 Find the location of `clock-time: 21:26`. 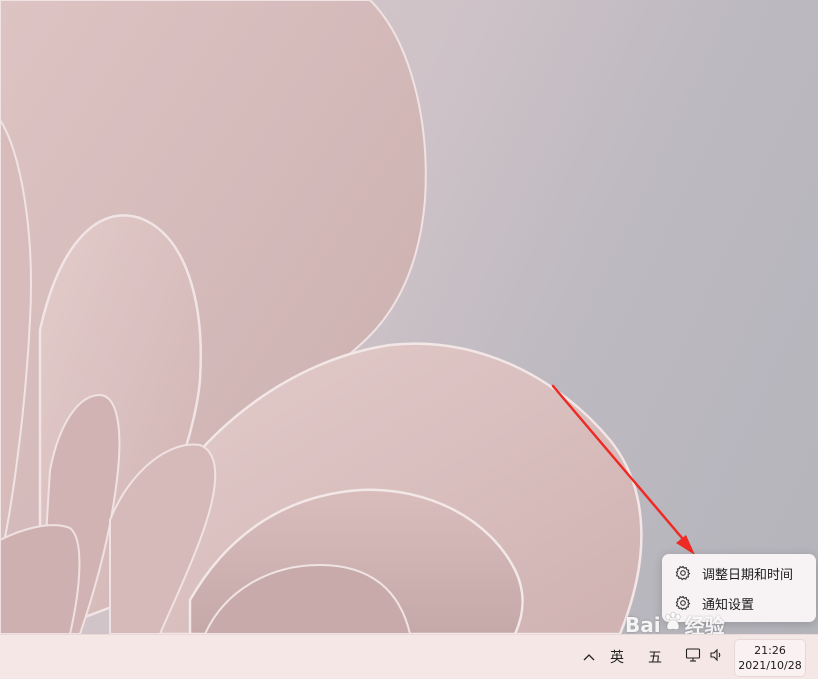

clock-time: 21:26 is located at coordinates (770, 650).